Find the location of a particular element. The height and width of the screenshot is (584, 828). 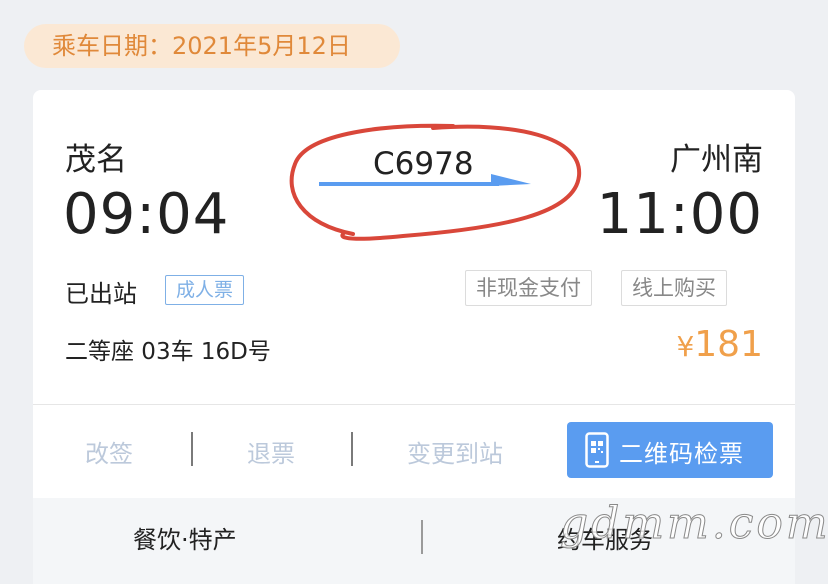

phone-qr-icon is located at coordinates (597, 453).